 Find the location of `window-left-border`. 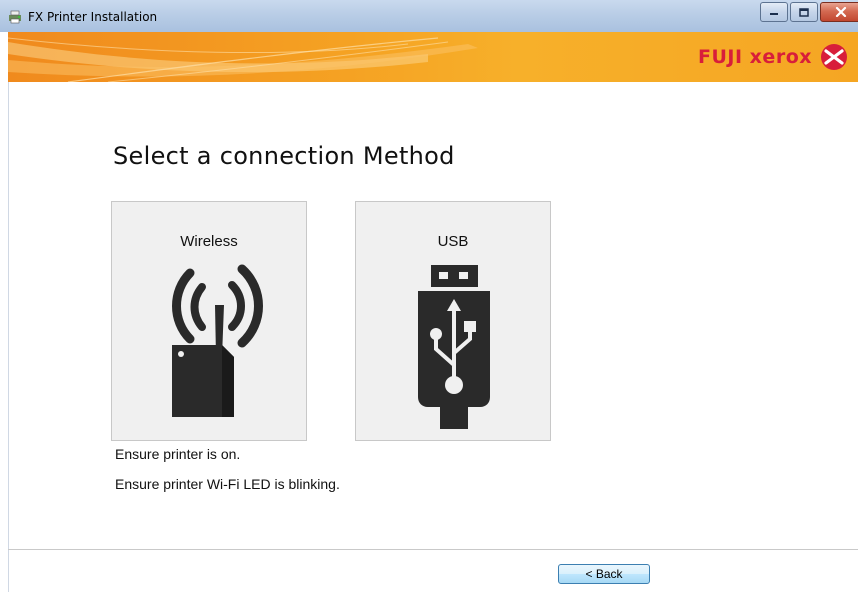

window-left-border is located at coordinates (4, 312).